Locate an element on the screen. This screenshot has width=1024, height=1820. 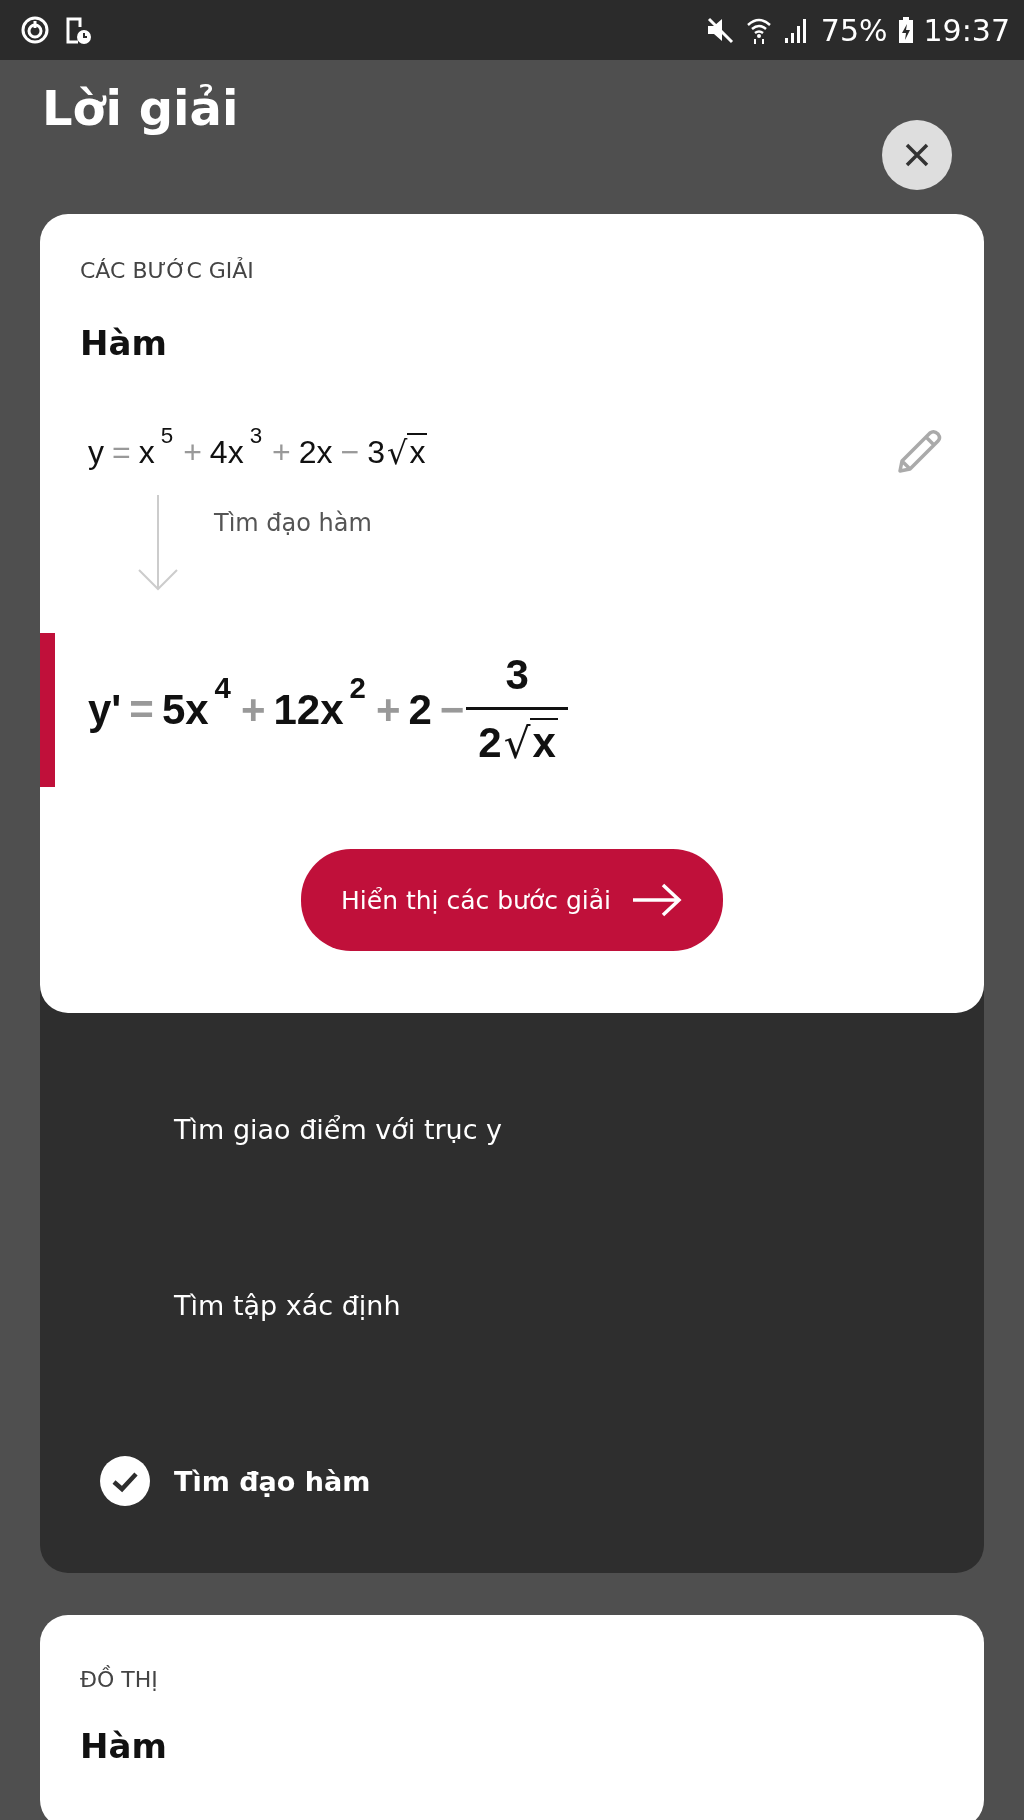
down-arrow-icon is located at coordinates (158, 542).